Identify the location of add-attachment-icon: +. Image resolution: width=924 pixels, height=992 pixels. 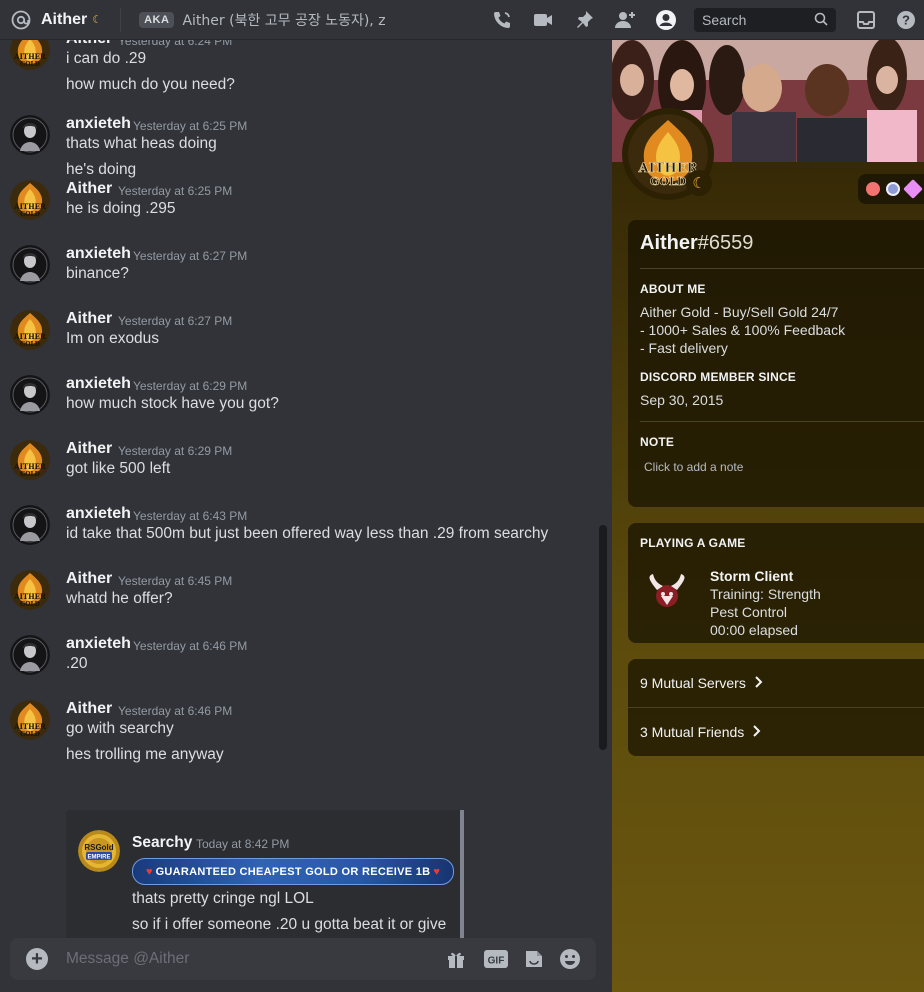
(37, 959).